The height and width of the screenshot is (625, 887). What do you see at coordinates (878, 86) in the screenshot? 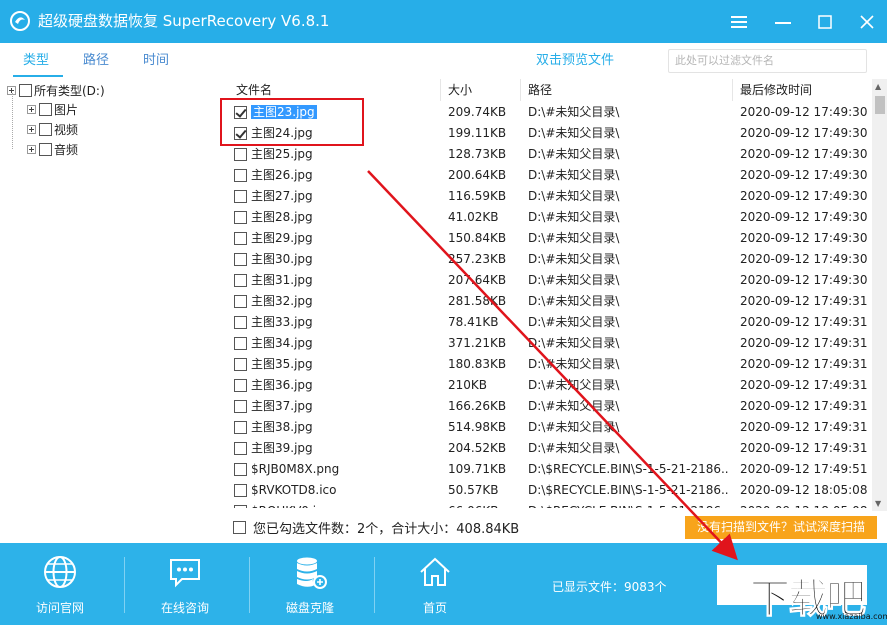
I see `scroll-up-icon: ▲` at bounding box center [878, 86].